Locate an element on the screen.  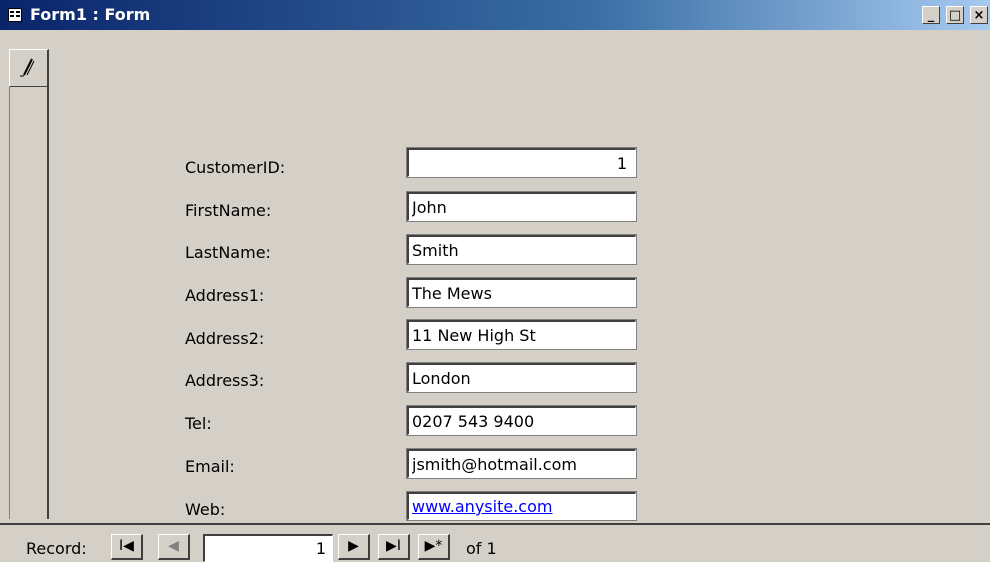
email-input is located at coordinates (522, 464).